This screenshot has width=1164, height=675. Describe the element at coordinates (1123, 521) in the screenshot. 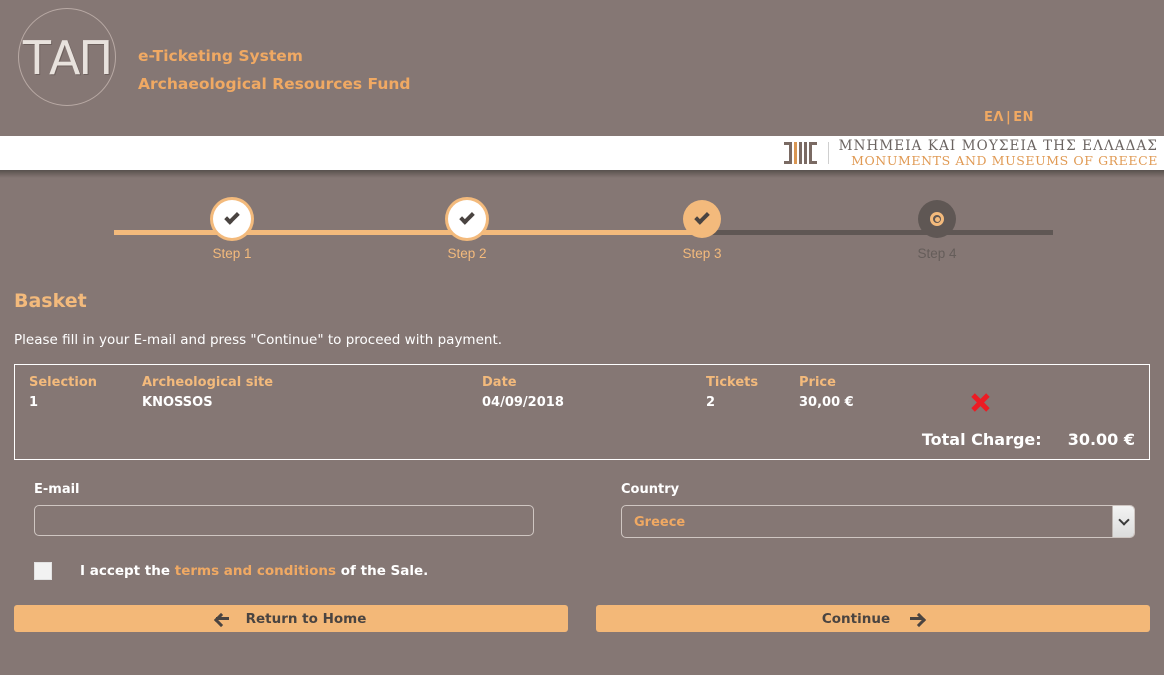

I see `chevron-down-icon` at that location.